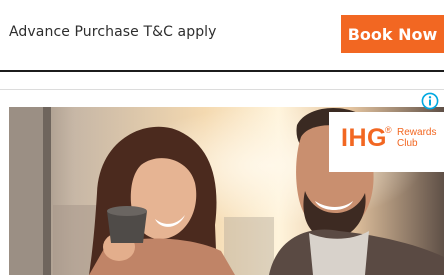  I want to click on logo-rewards-text: Rewards Club, so click(417, 138).